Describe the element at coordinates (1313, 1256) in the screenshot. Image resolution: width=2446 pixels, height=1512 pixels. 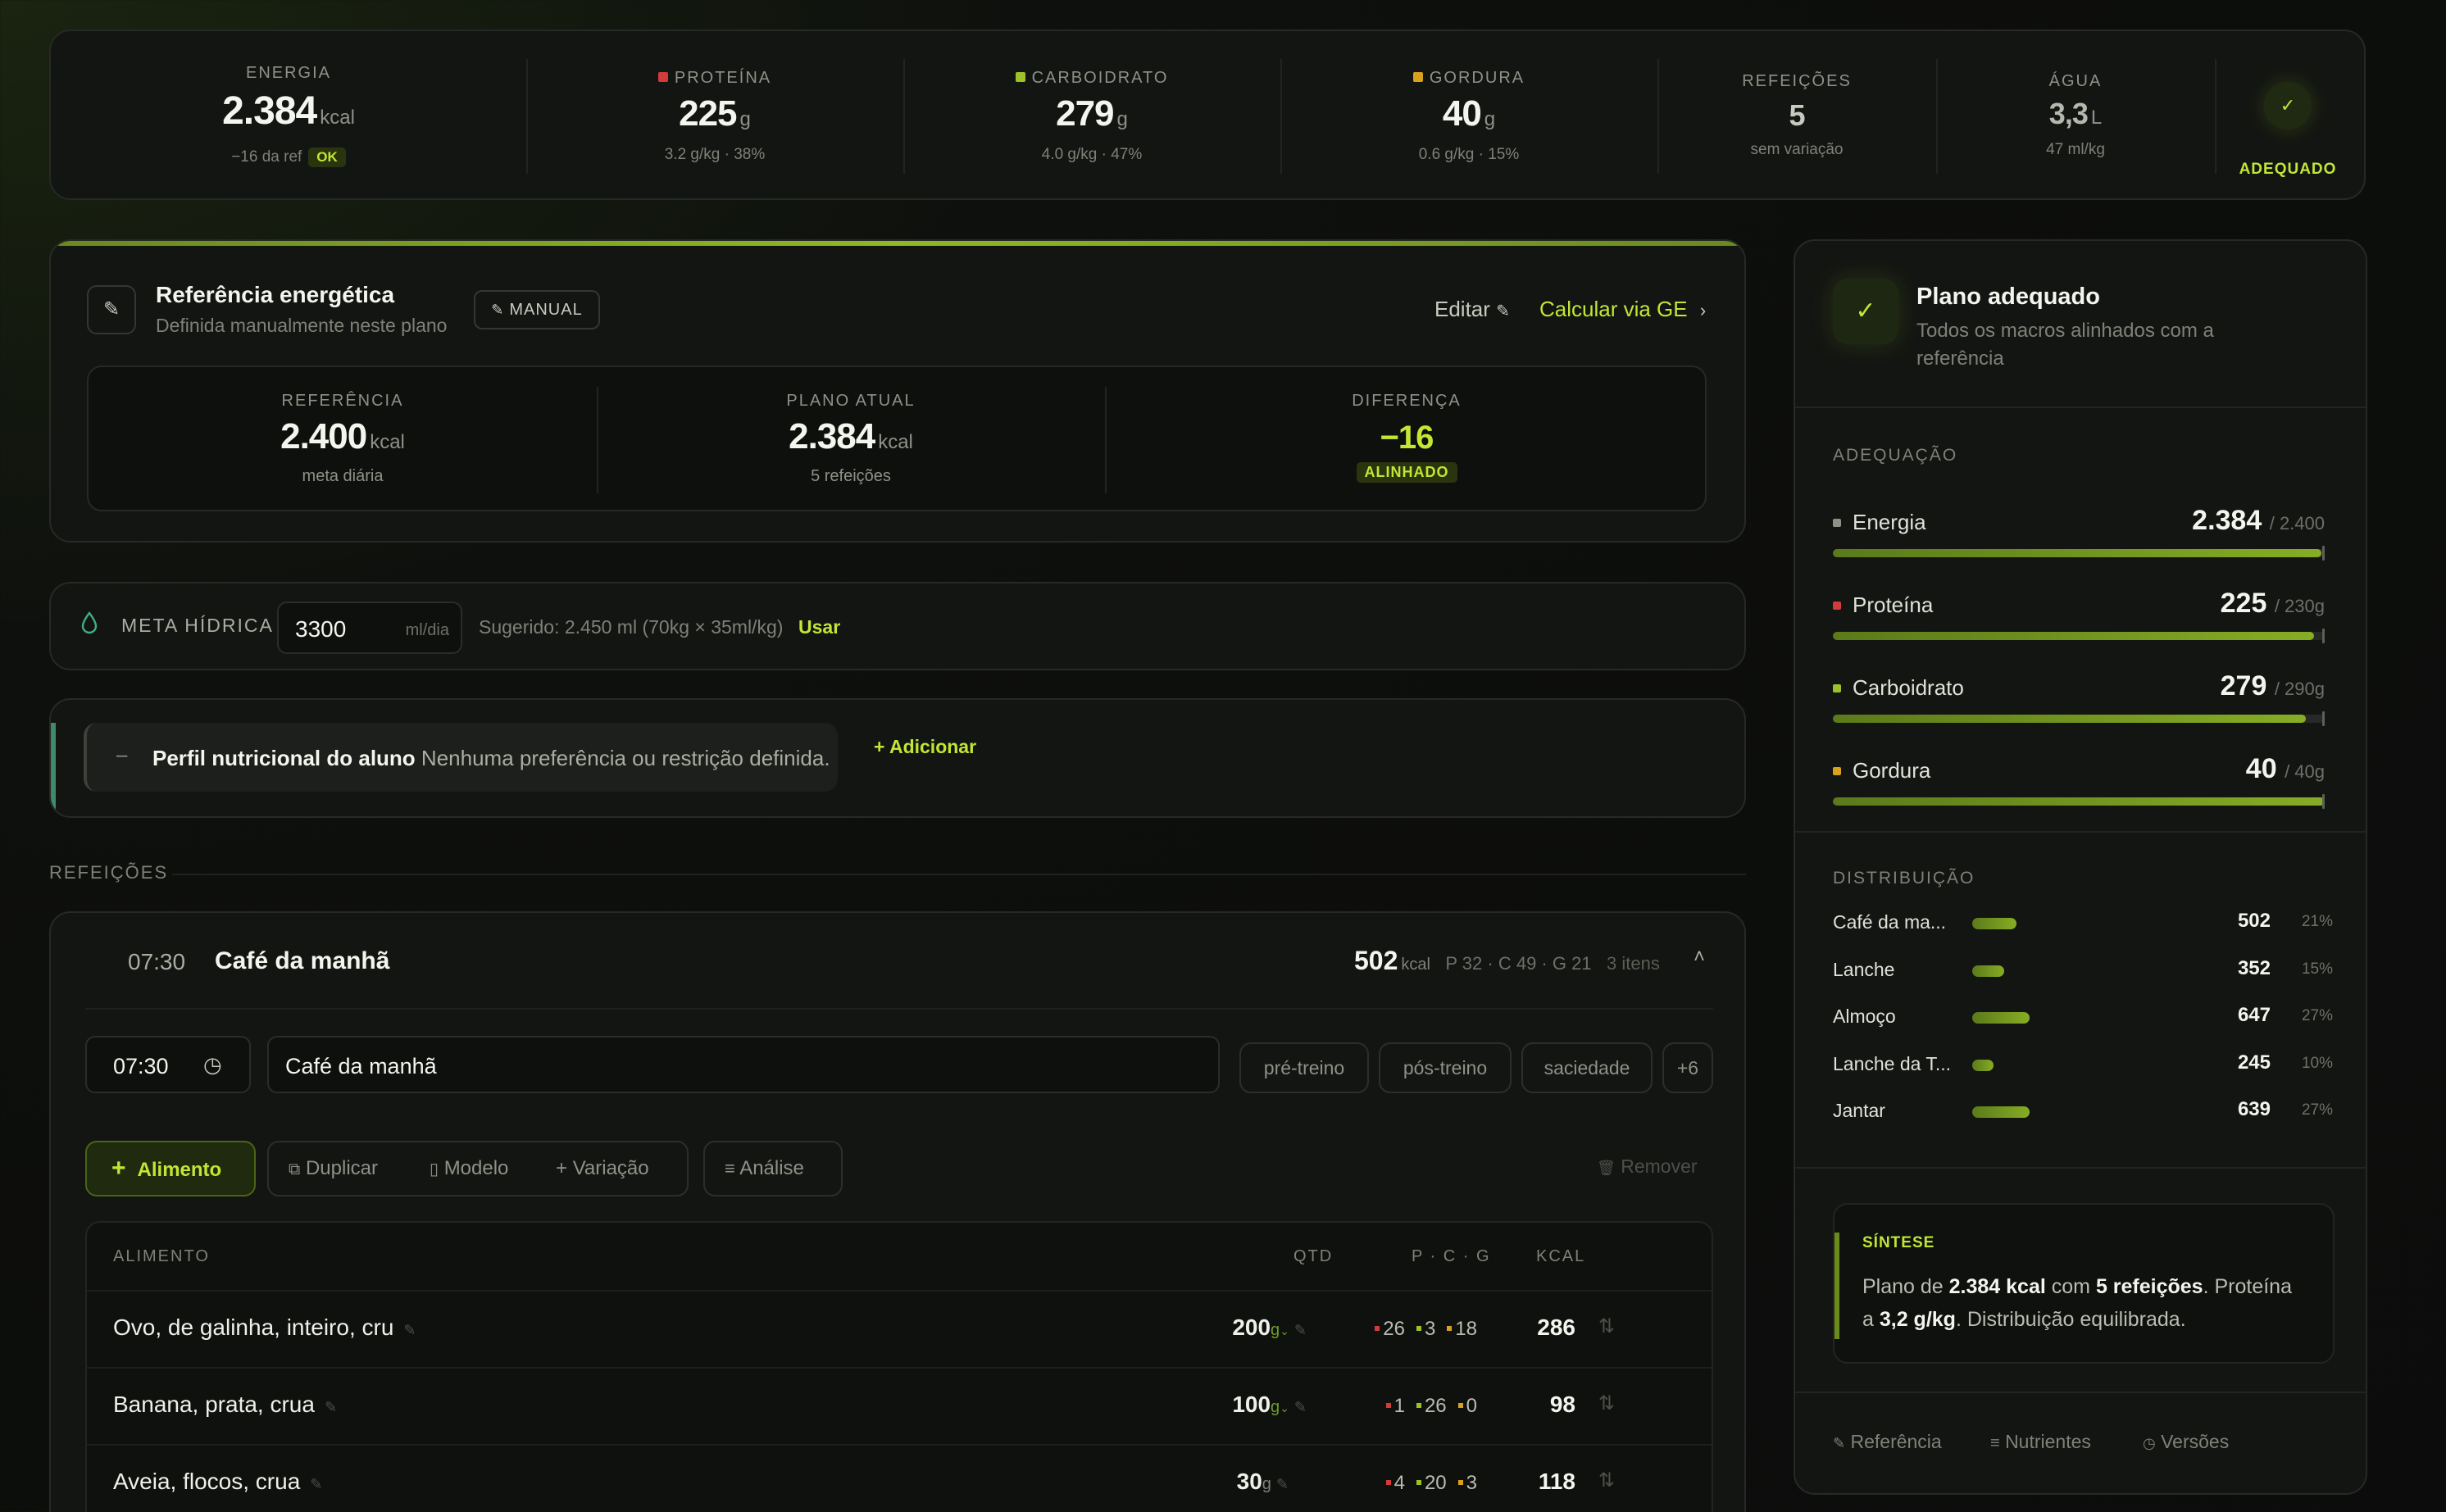
I see `col-header-qty: QTD` at that location.